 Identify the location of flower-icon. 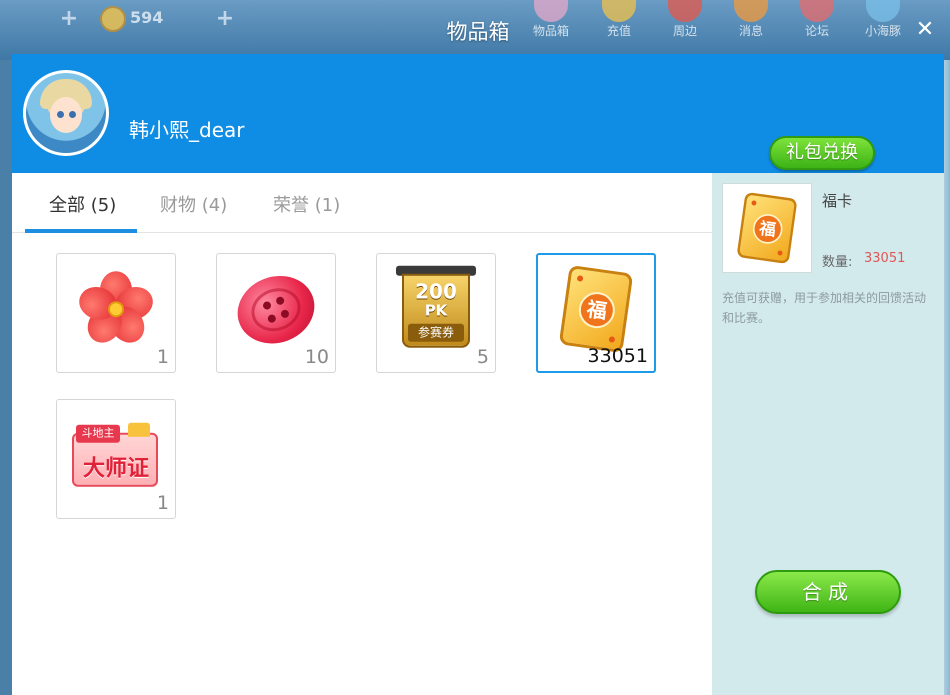
(116, 310).